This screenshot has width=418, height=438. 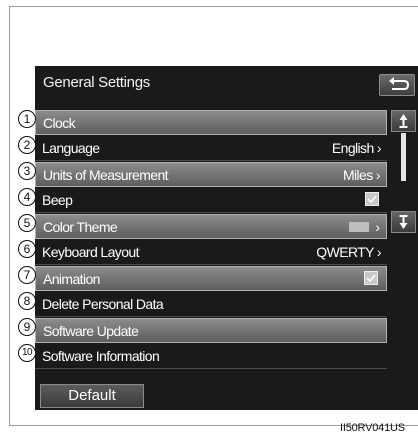 What do you see at coordinates (27, 223) in the screenshot?
I see `callout-5: 5` at bounding box center [27, 223].